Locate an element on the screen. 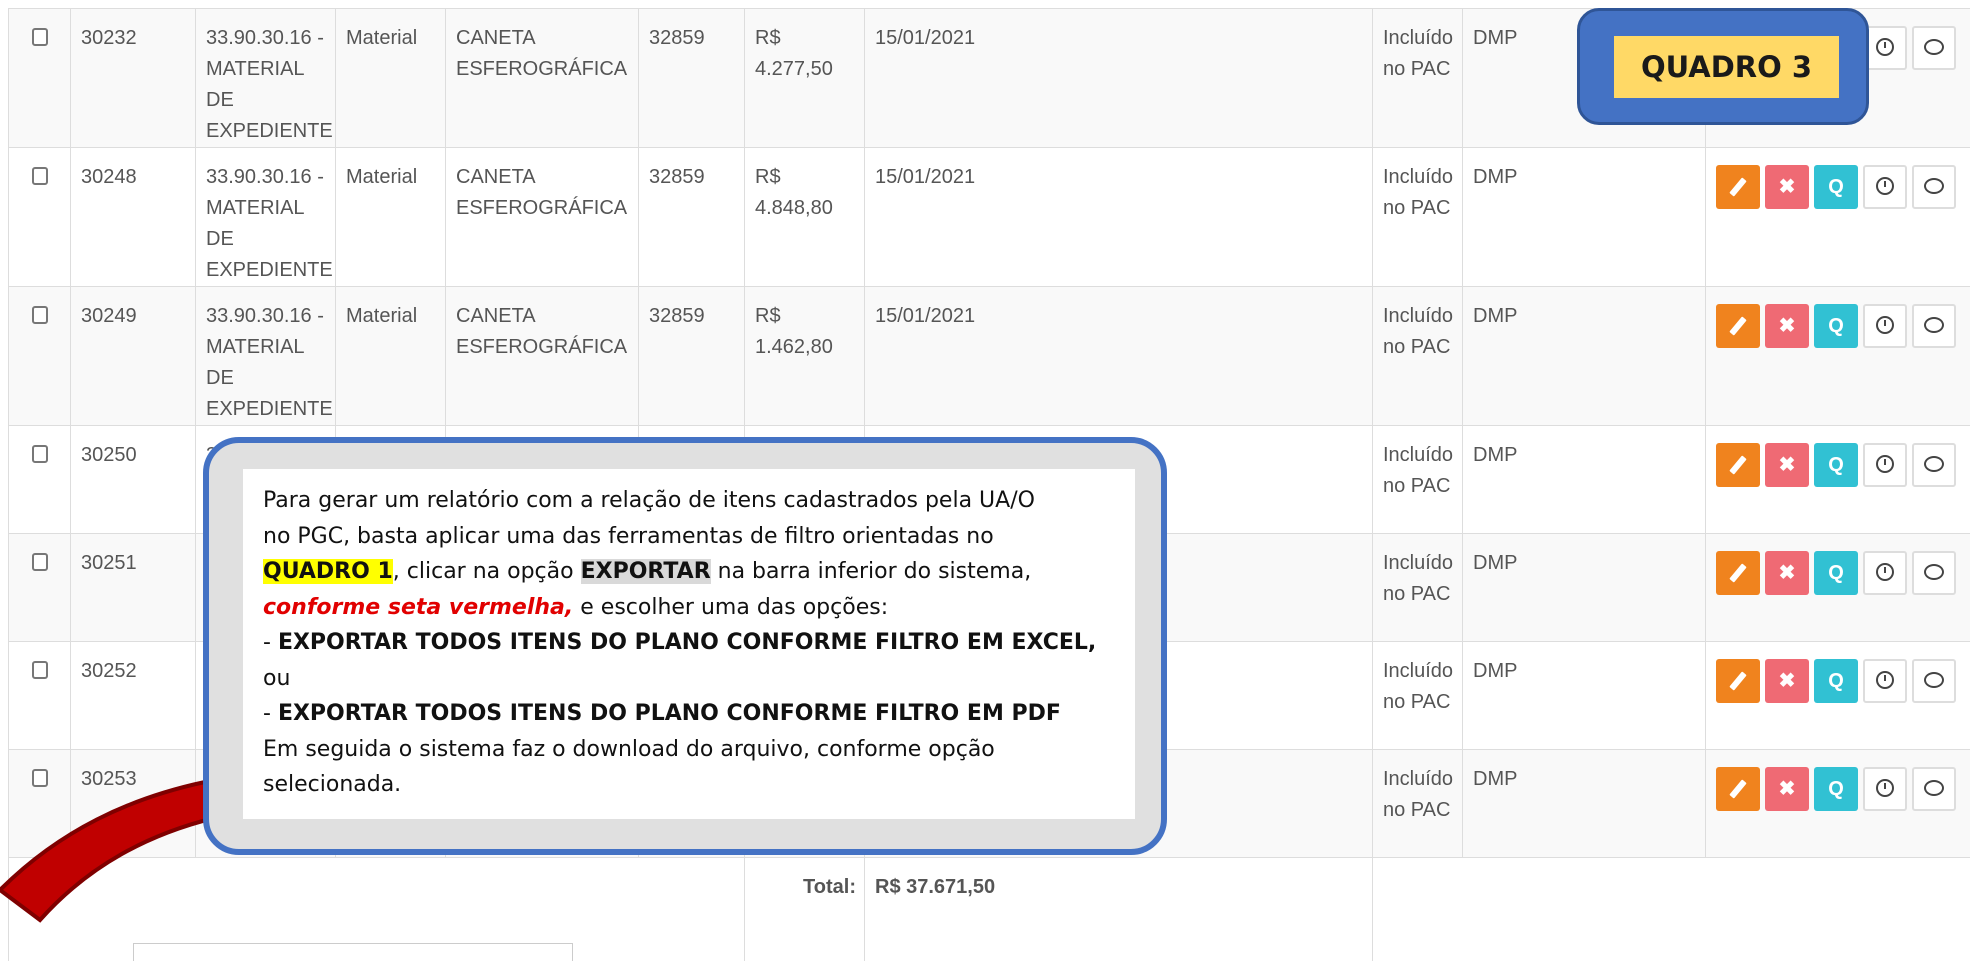 Image resolution: width=1970 pixels, height=961 pixels. cell-id: 30249 is located at coordinates (133, 356).